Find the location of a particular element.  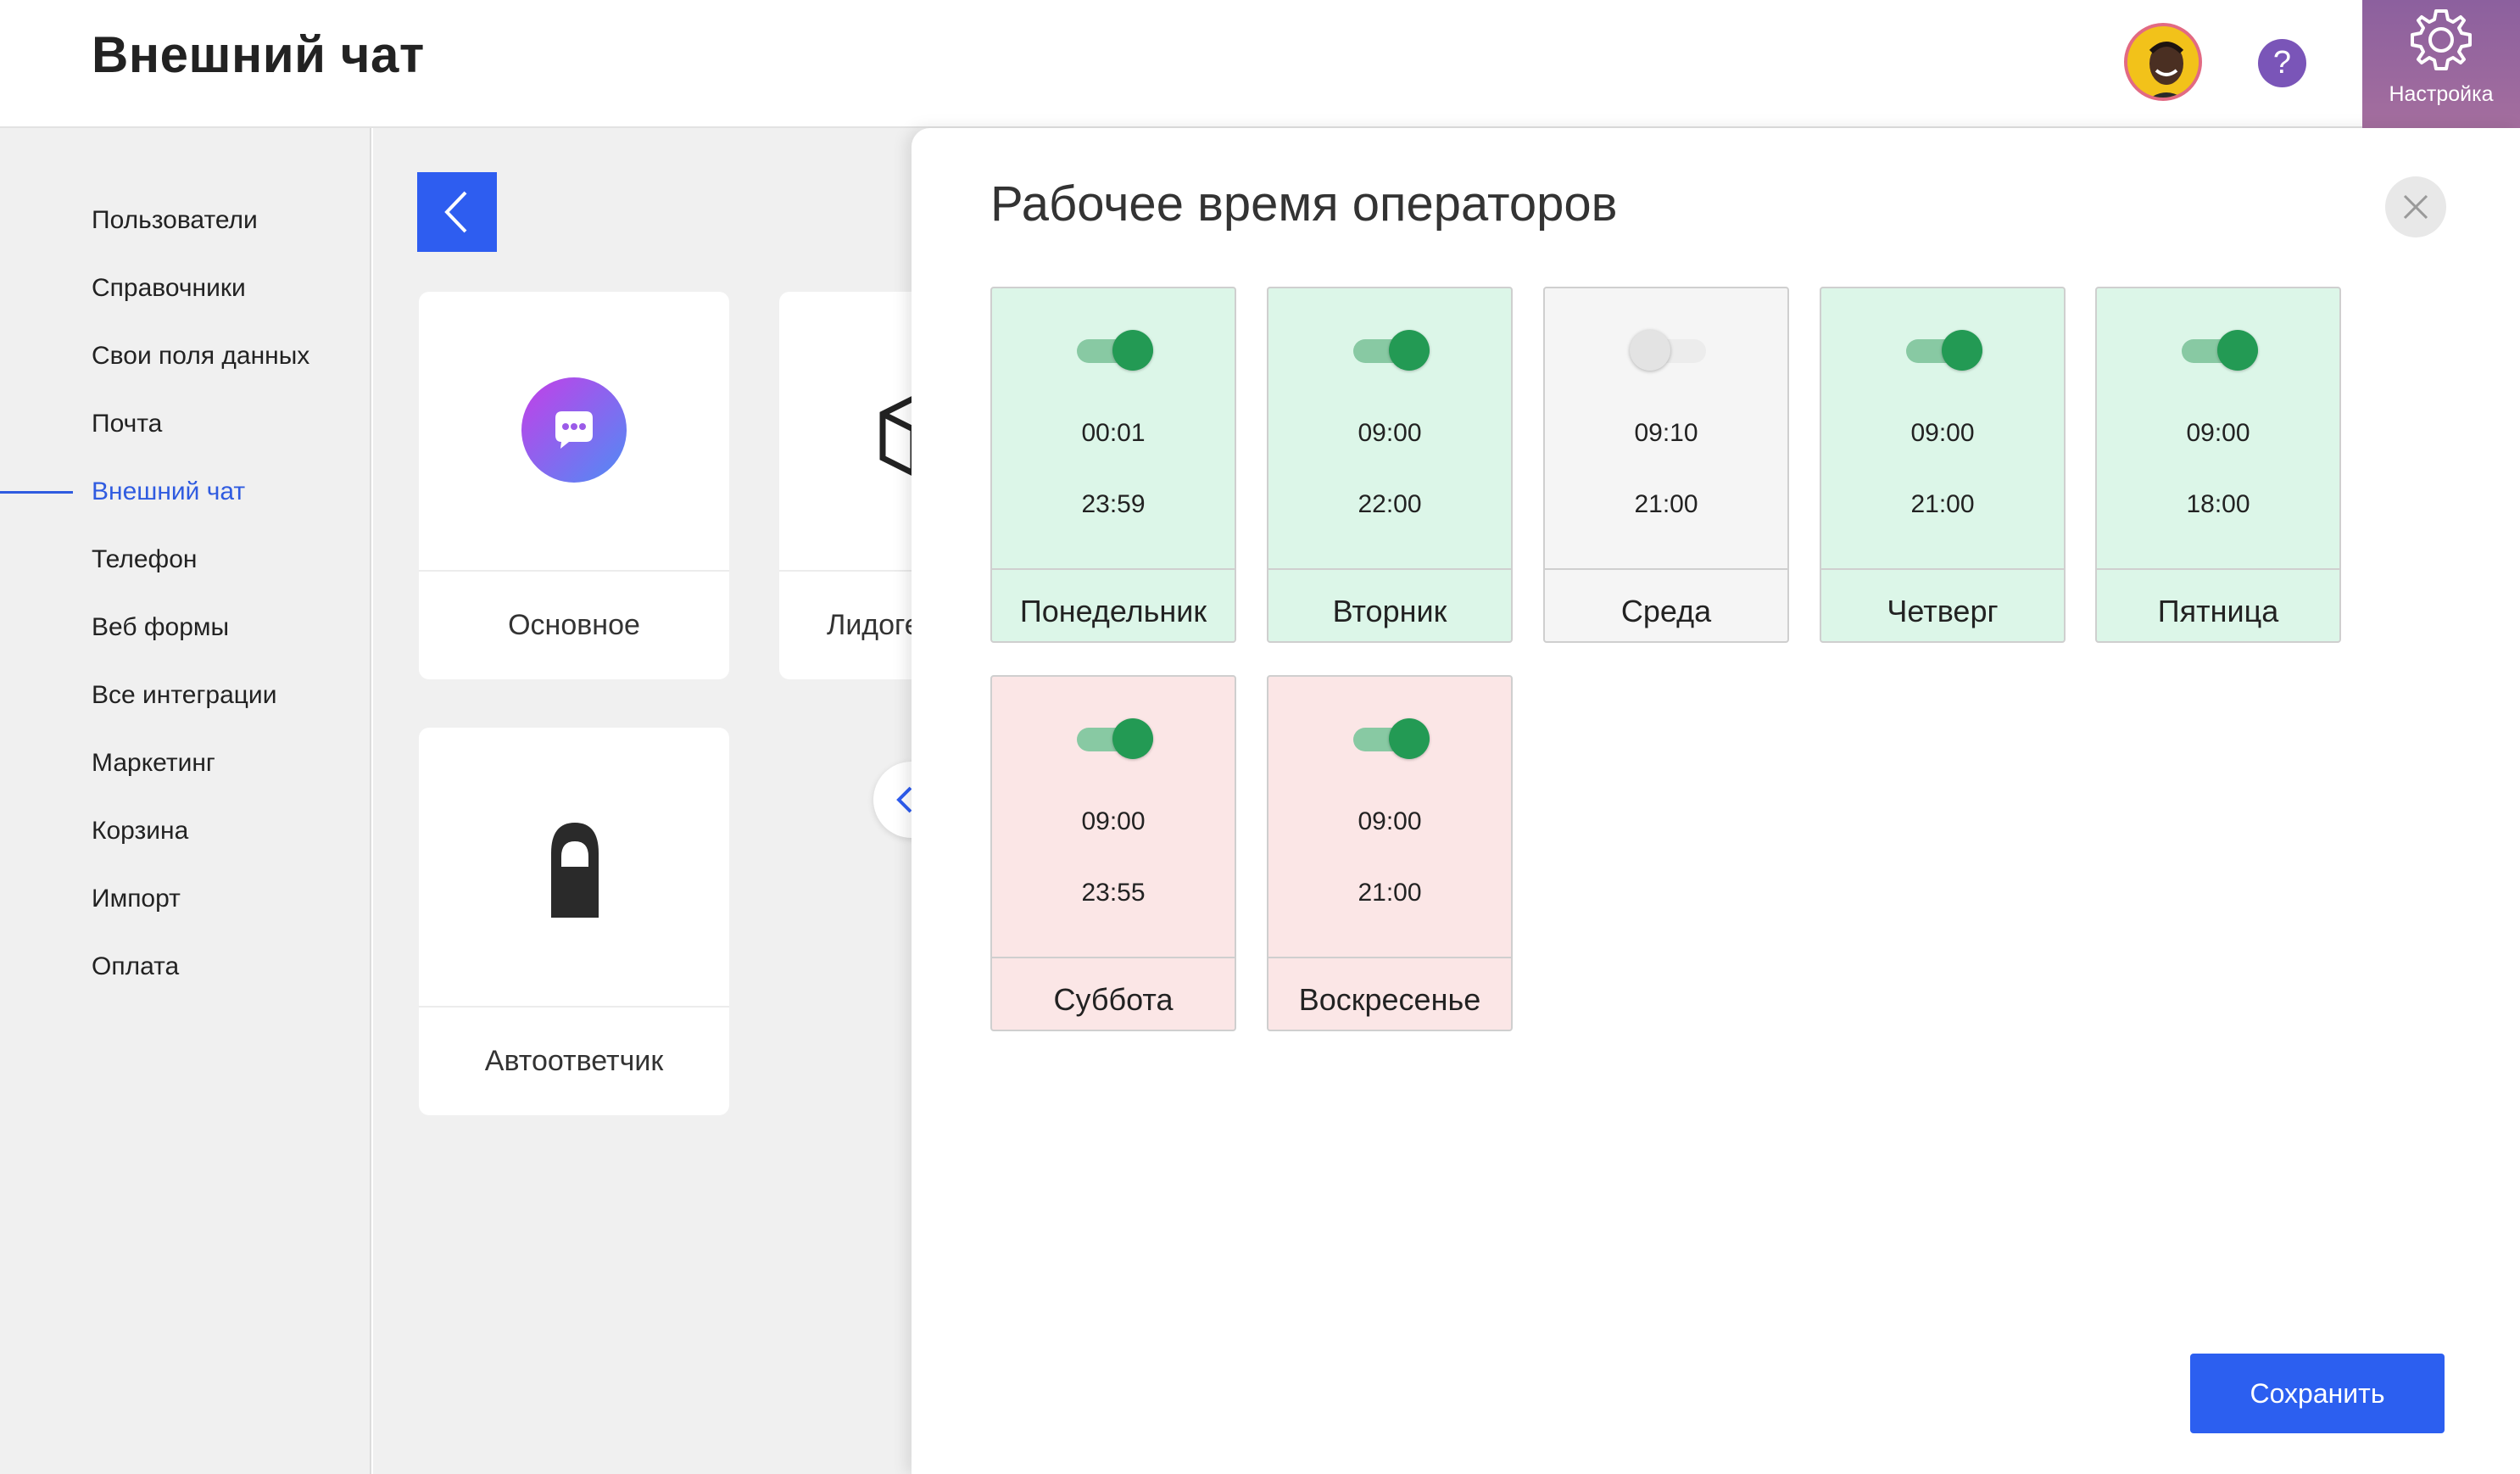

sidebar-item-custom-fields: Свои поля данных is located at coordinates (200, 356).